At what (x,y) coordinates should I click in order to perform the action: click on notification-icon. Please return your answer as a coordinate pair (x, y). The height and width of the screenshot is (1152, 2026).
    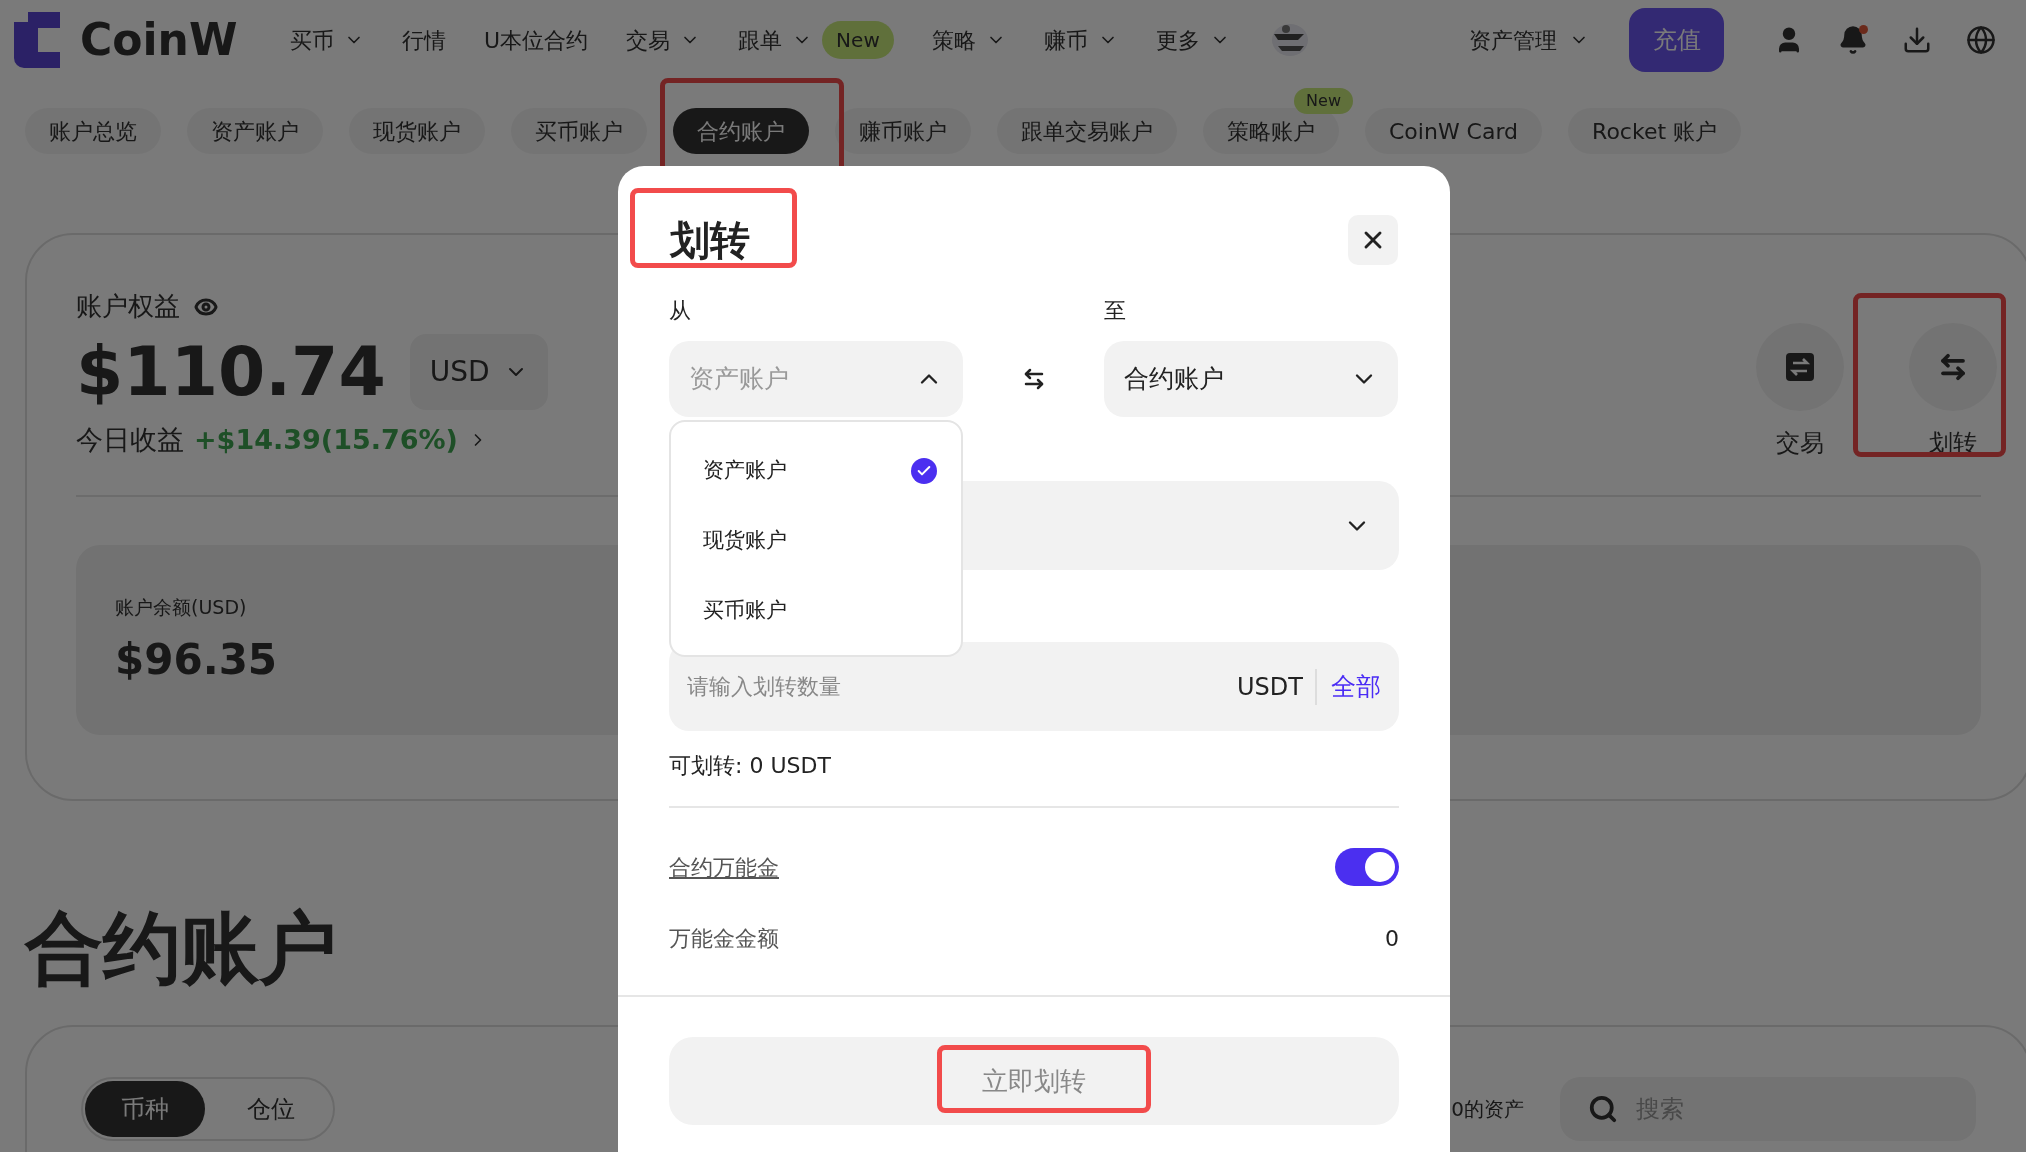
    Looking at the image, I should click on (1853, 40).